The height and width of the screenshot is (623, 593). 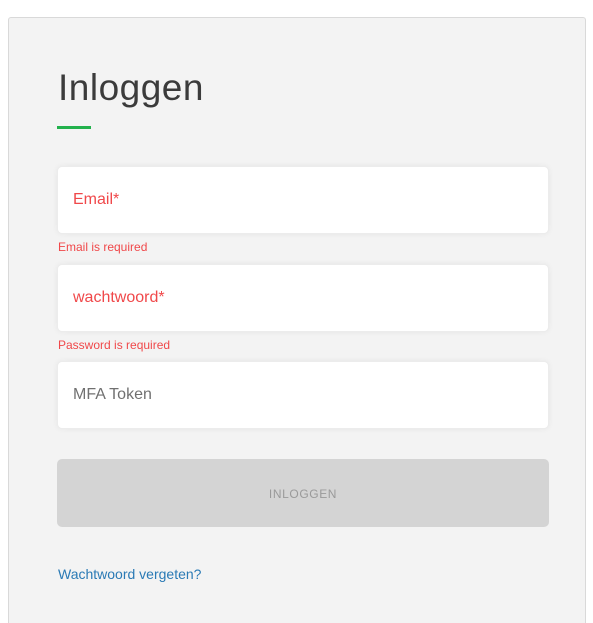 What do you see at coordinates (74, 127) in the screenshot?
I see `title-accent-underline` at bounding box center [74, 127].